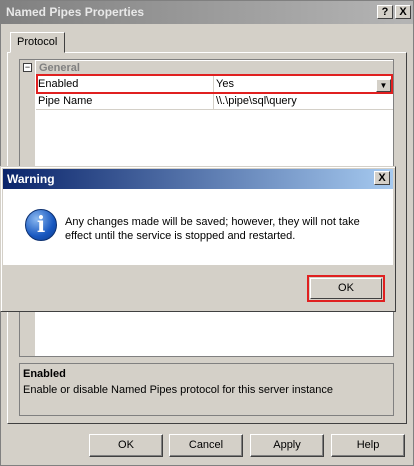 The height and width of the screenshot is (466, 414). Describe the element at coordinates (44, 374) in the screenshot. I see `description-title: Enabled` at that location.